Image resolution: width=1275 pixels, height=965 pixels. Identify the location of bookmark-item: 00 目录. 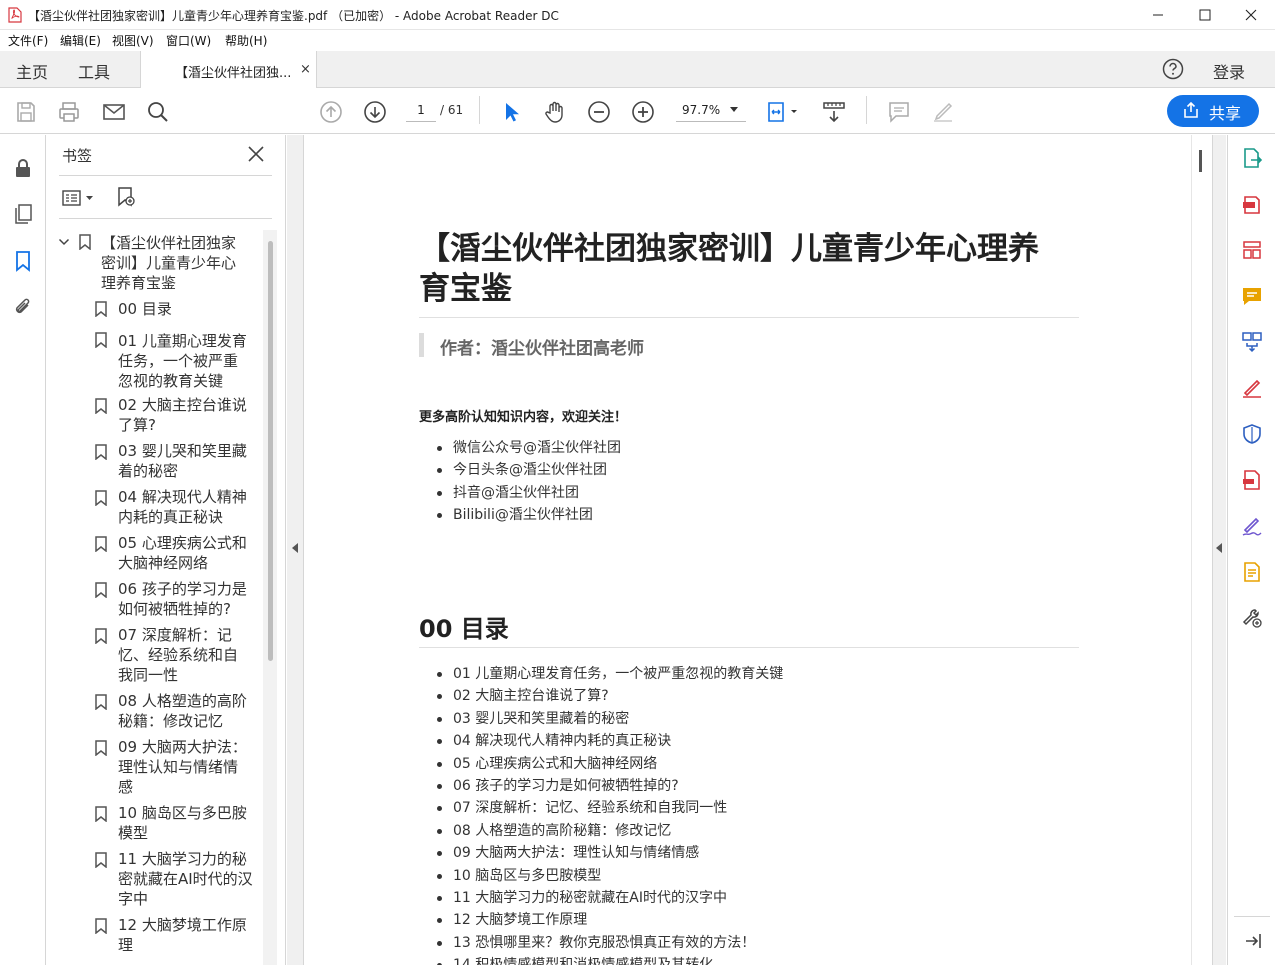
(145, 309).